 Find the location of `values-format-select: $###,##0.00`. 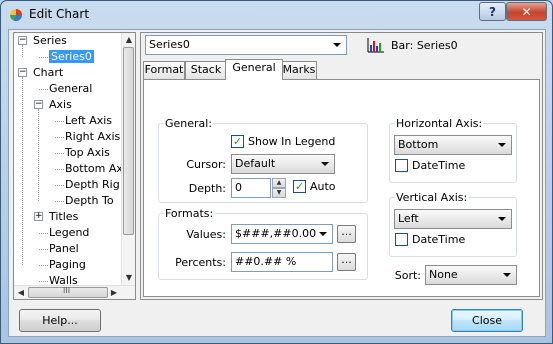

values-format-select: $###,##0.00 is located at coordinates (282, 234).